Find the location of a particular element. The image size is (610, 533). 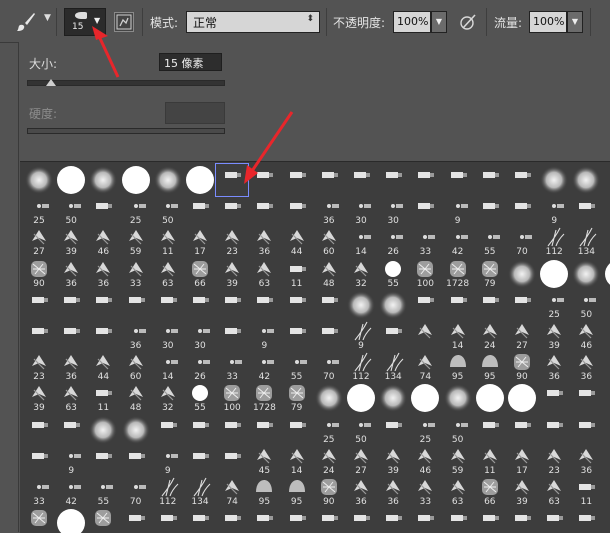

brush-preset-cell: 55 is located at coordinates (393, 274).